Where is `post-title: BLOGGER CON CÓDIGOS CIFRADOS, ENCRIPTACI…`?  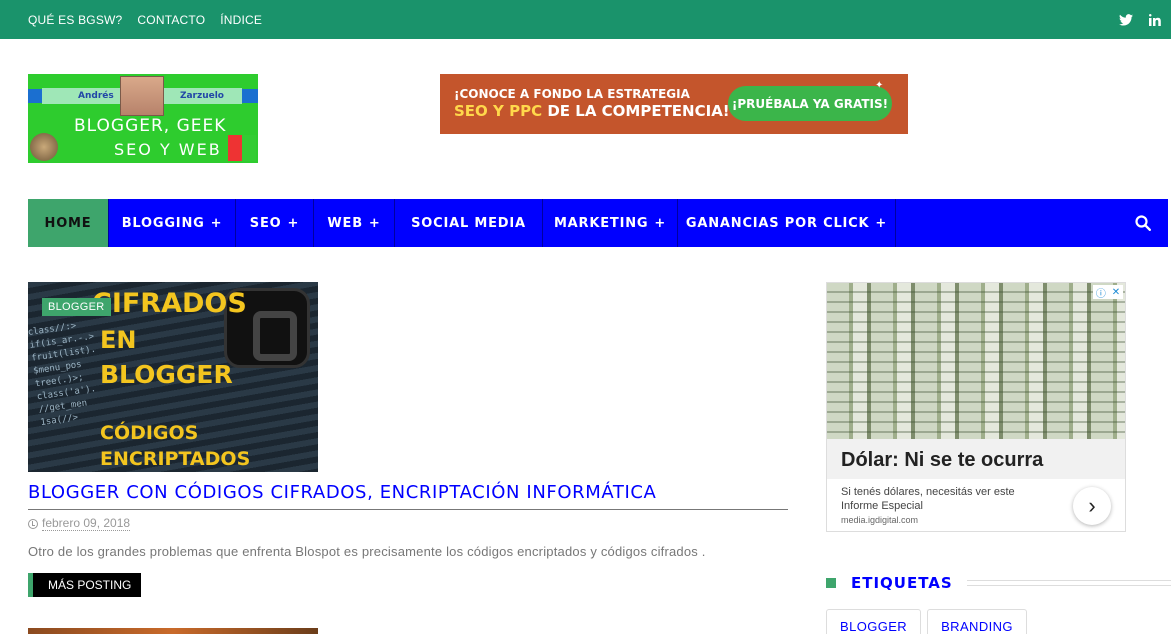 post-title: BLOGGER CON CÓDIGOS CIFRADOS, ENCRIPTACI… is located at coordinates (408, 496).